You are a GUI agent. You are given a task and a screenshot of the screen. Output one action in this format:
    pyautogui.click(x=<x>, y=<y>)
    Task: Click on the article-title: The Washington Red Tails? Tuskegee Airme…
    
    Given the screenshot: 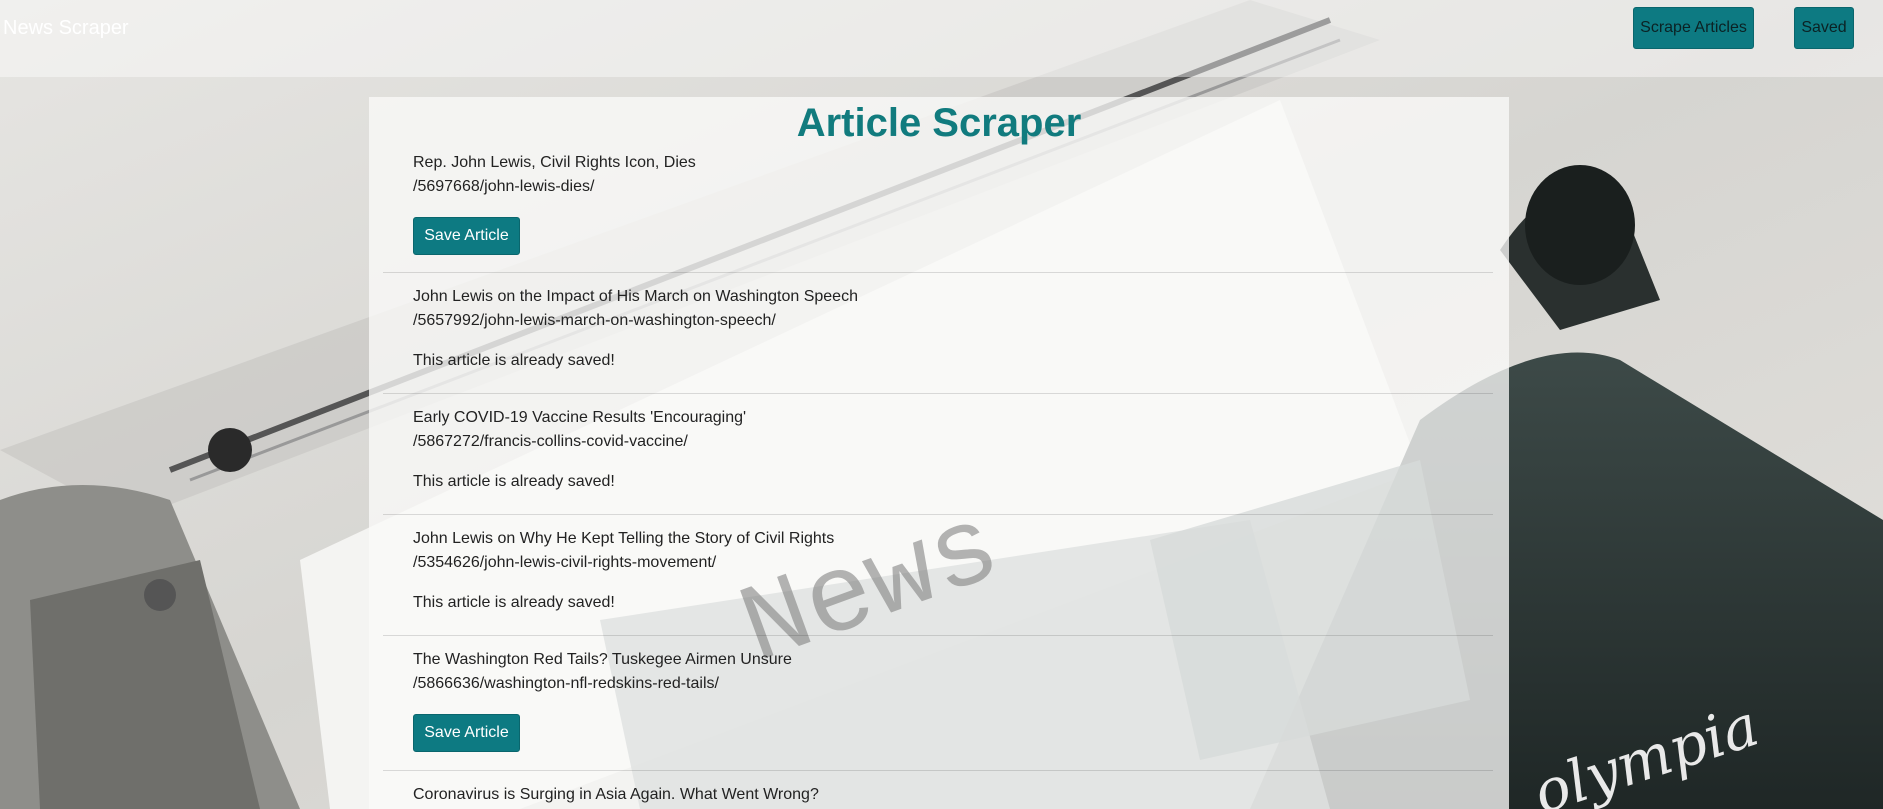 What is the action you would take?
    pyautogui.click(x=602, y=659)
    